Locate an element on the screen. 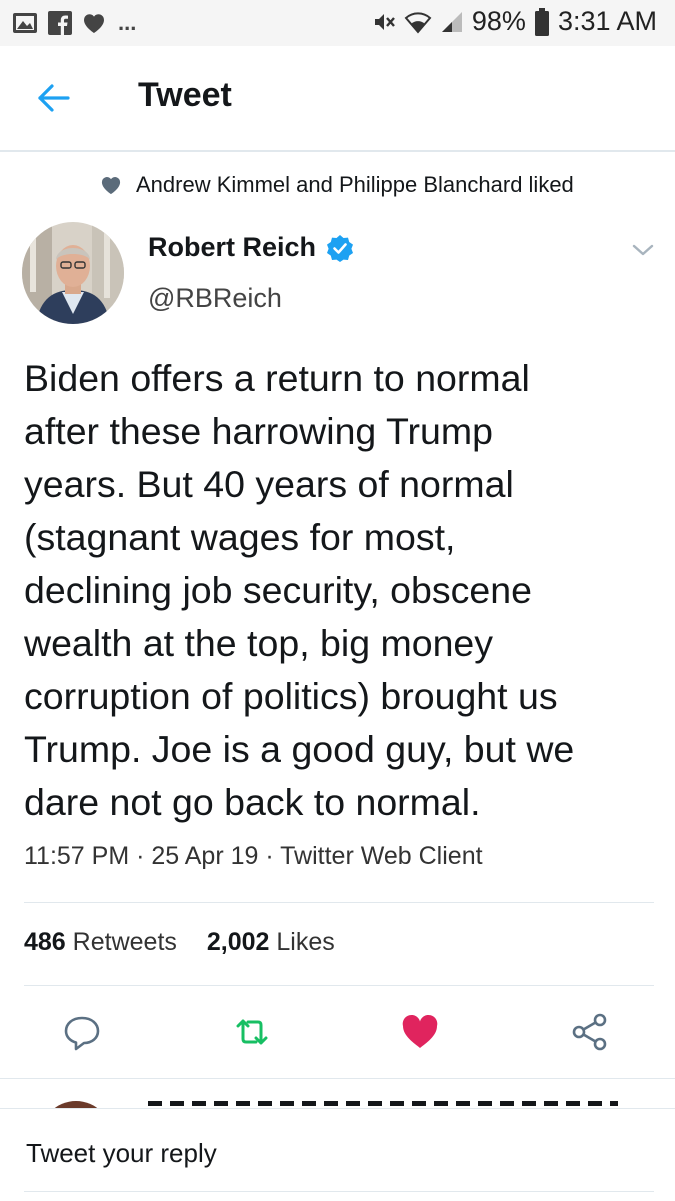 This screenshot has height=1201, width=675. author-handle: @RBReich is located at coordinates (215, 298).